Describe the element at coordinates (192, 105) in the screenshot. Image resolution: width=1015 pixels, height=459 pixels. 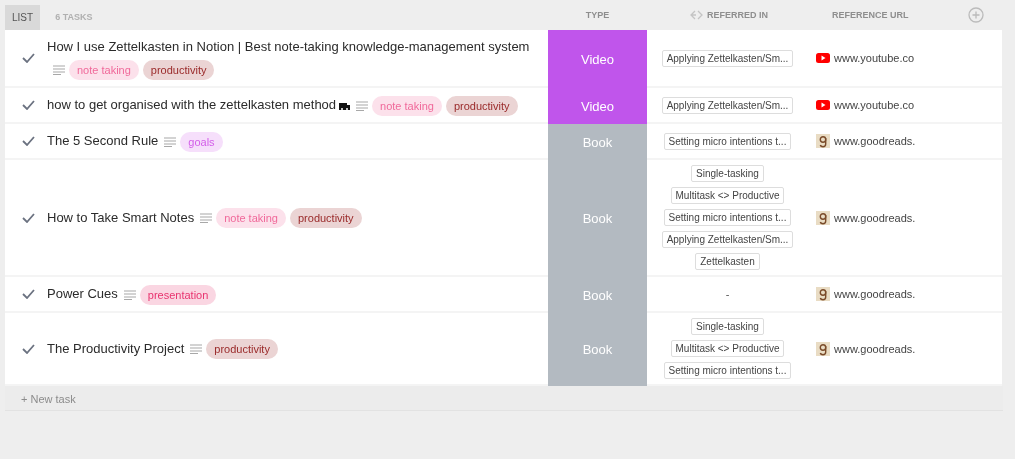
I see `task-title: how to get organised with the zettelkasten method` at that location.